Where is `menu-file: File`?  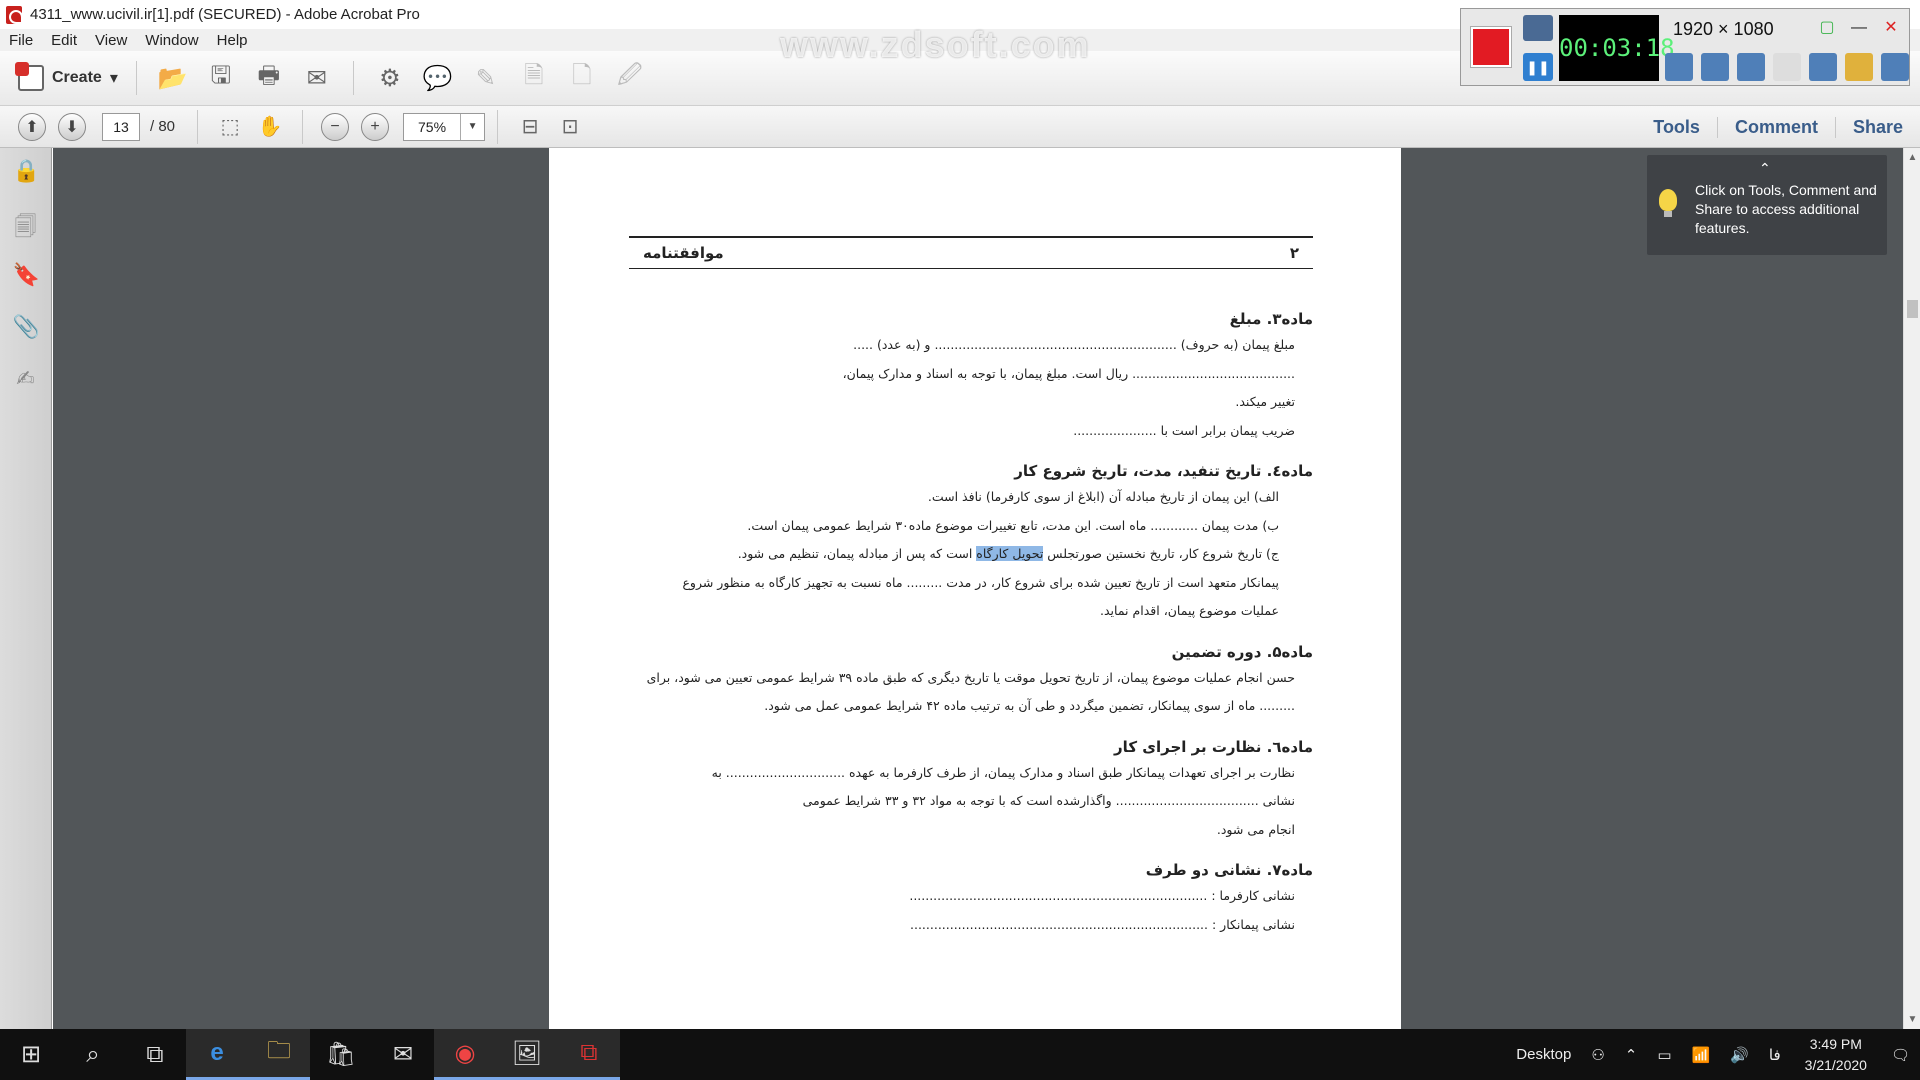 menu-file: File is located at coordinates (21, 40).